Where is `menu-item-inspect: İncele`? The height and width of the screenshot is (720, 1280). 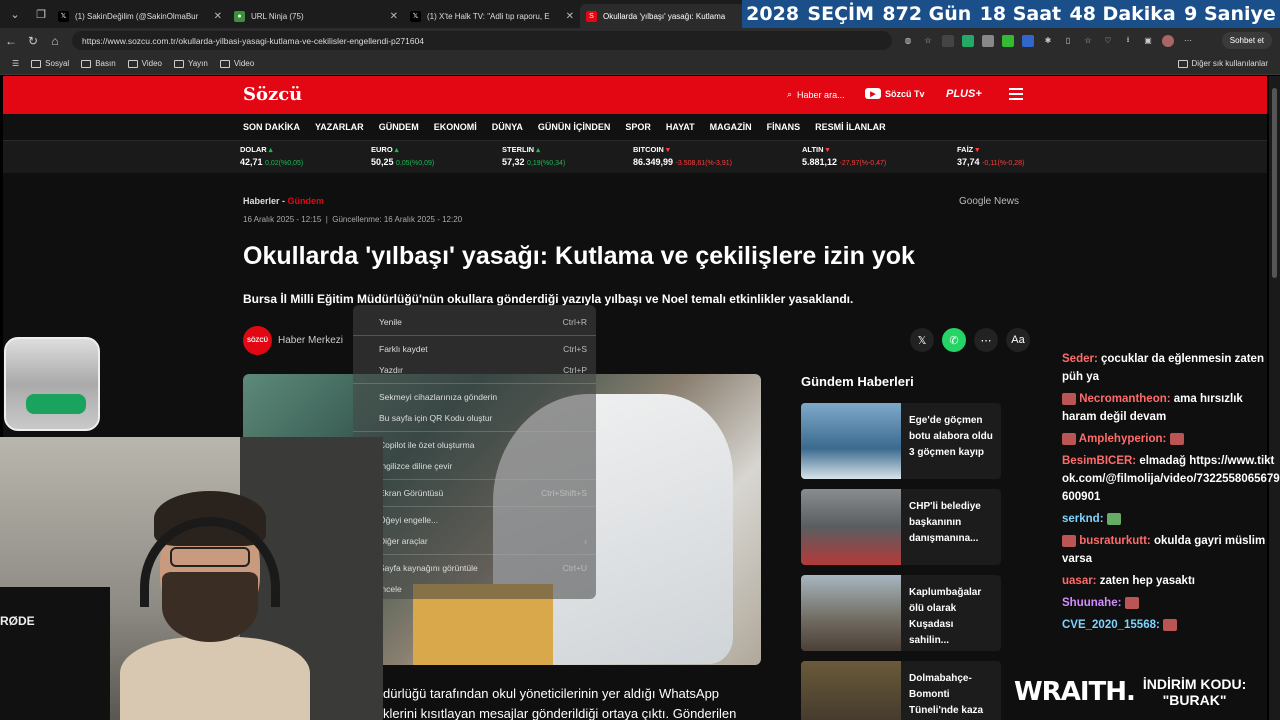 menu-item-inspect: İncele is located at coordinates (483, 589).